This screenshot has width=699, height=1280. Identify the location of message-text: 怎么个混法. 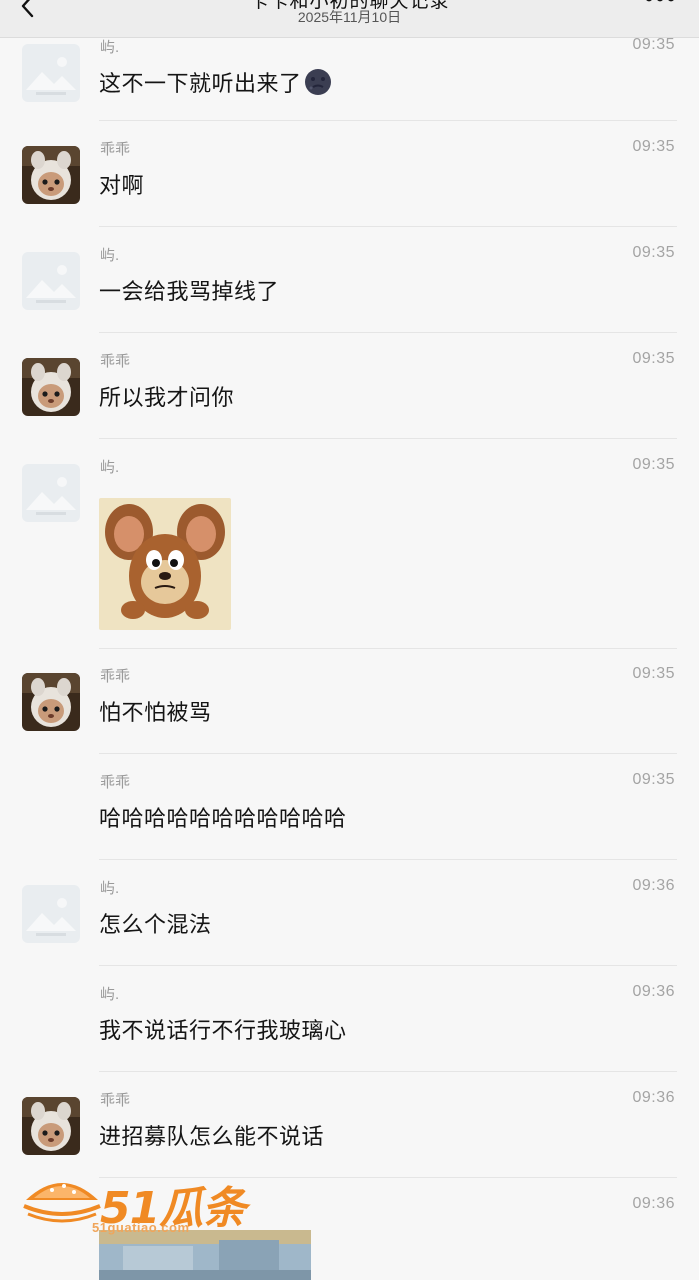
(155, 924).